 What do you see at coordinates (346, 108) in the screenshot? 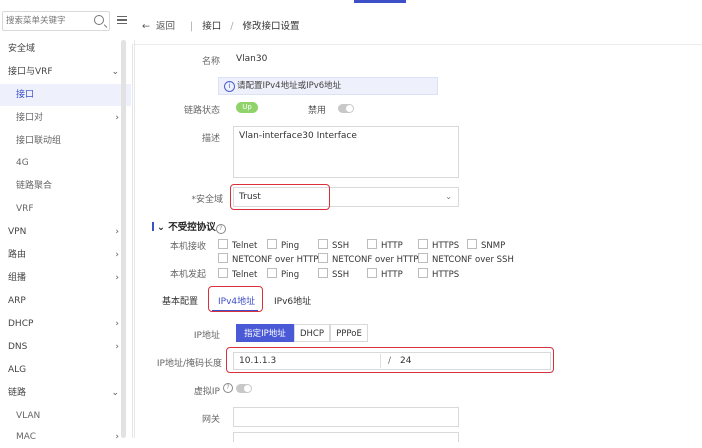
I see `disable-toggle` at bounding box center [346, 108].